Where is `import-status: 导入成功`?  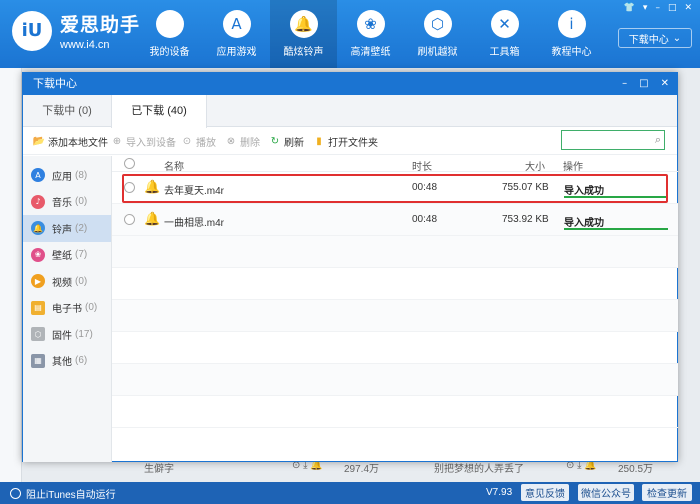 import-status: 导入成功 is located at coordinates (584, 223).